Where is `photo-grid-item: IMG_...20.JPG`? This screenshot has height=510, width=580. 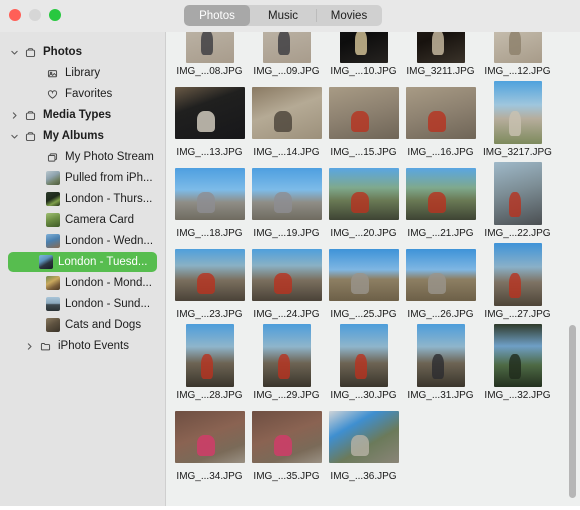 photo-grid-item: IMG_...20.JPG is located at coordinates (363, 200).